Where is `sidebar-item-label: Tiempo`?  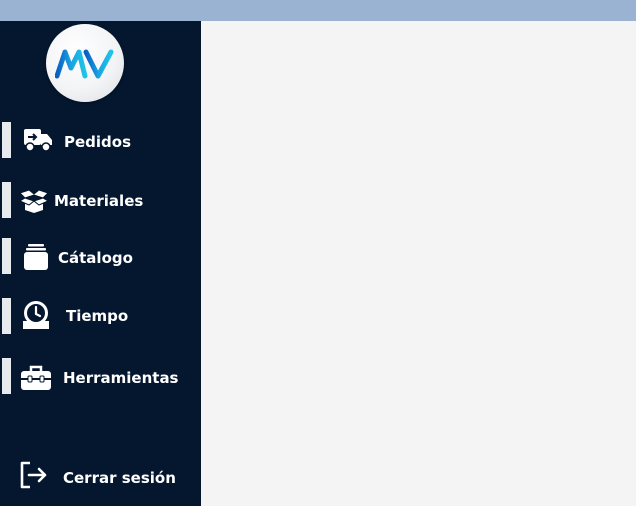
sidebar-item-label: Tiempo is located at coordinates (97, 316).